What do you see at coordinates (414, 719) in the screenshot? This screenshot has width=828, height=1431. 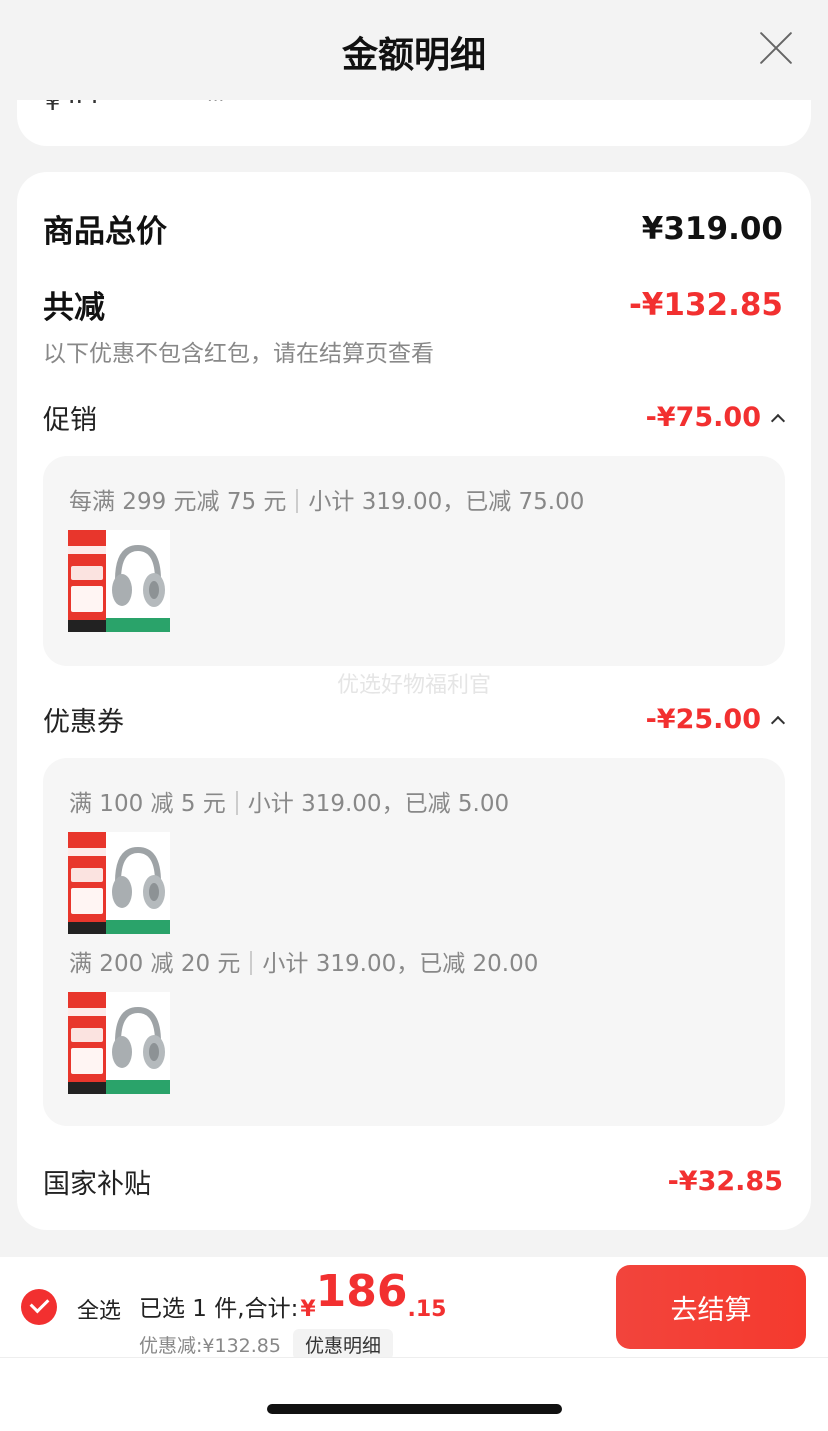 I see `coupon-header: 优惠券 -¥25.00` at bounding box center [414, 719].